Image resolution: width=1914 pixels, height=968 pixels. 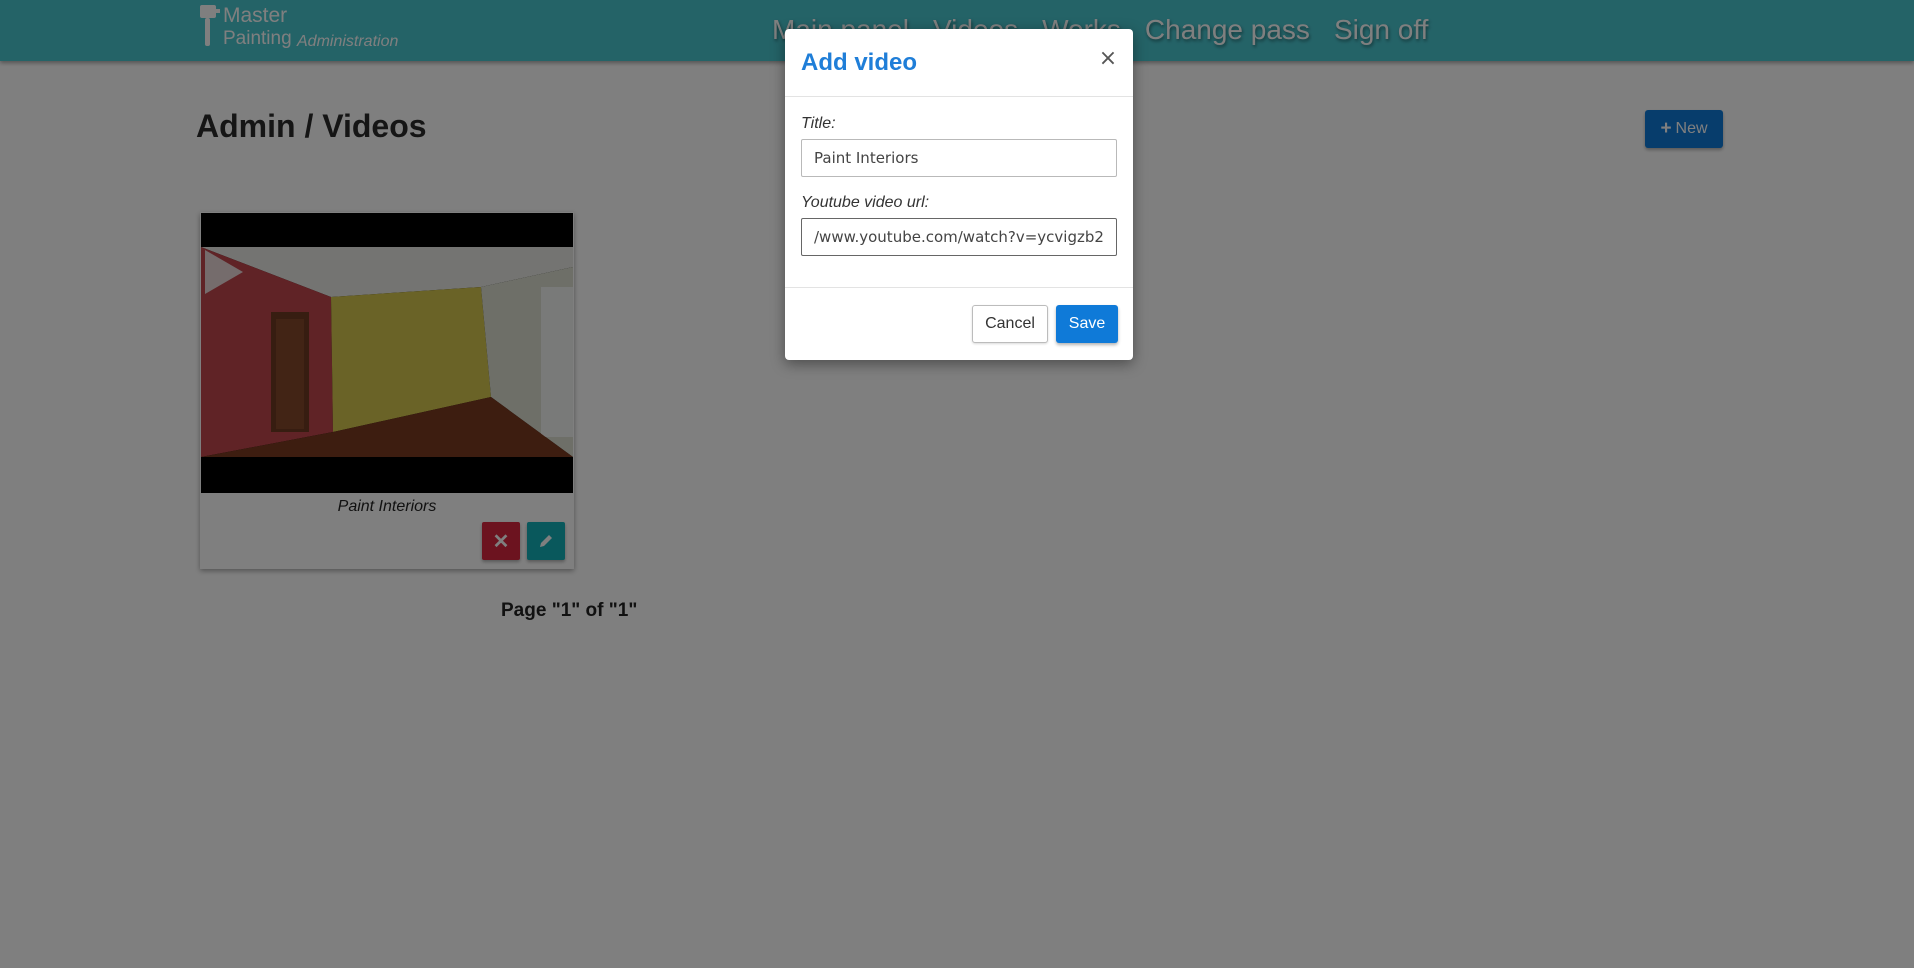 What do you see at coordinates (1108, 59) in the screenshot?
I see `close-dialog-button: ×` at bounding box center [1108, 59].